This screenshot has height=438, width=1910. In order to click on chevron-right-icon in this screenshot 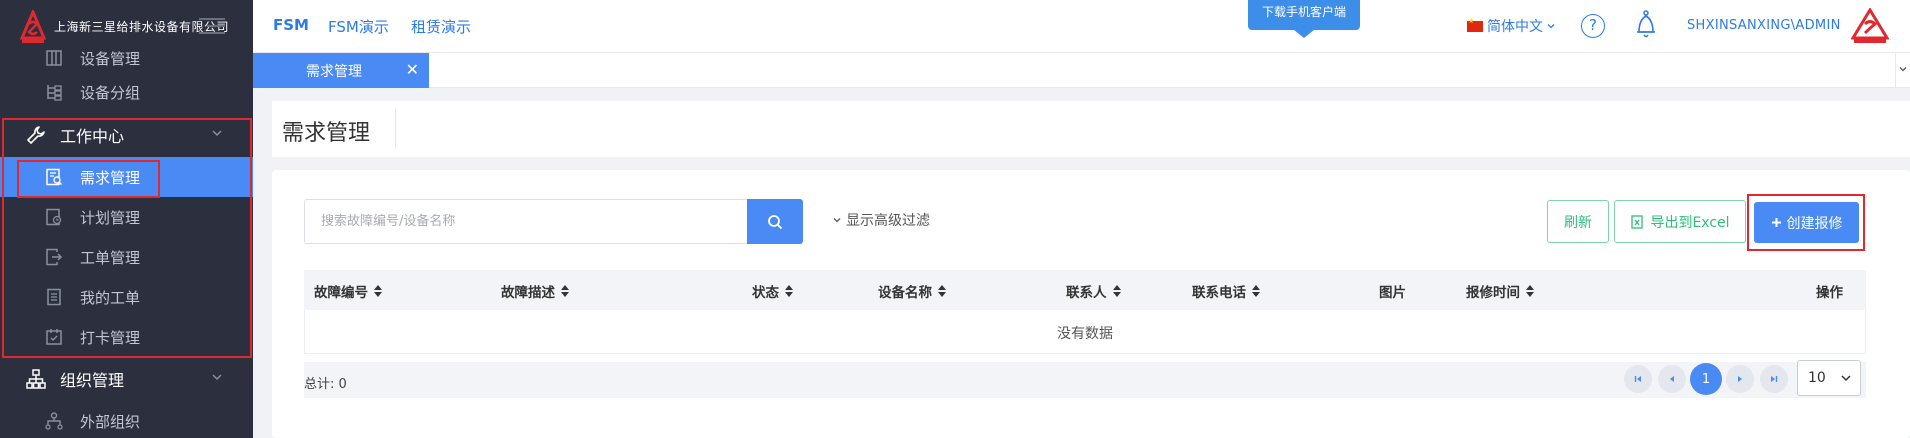, I will do `click(1740, 379)`.